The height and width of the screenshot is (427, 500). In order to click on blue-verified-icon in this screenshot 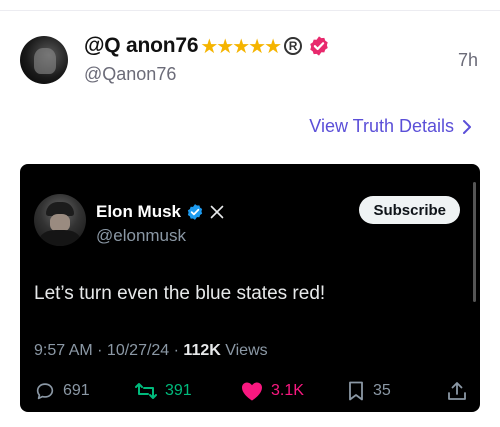, I will do `click(195, 212)`.